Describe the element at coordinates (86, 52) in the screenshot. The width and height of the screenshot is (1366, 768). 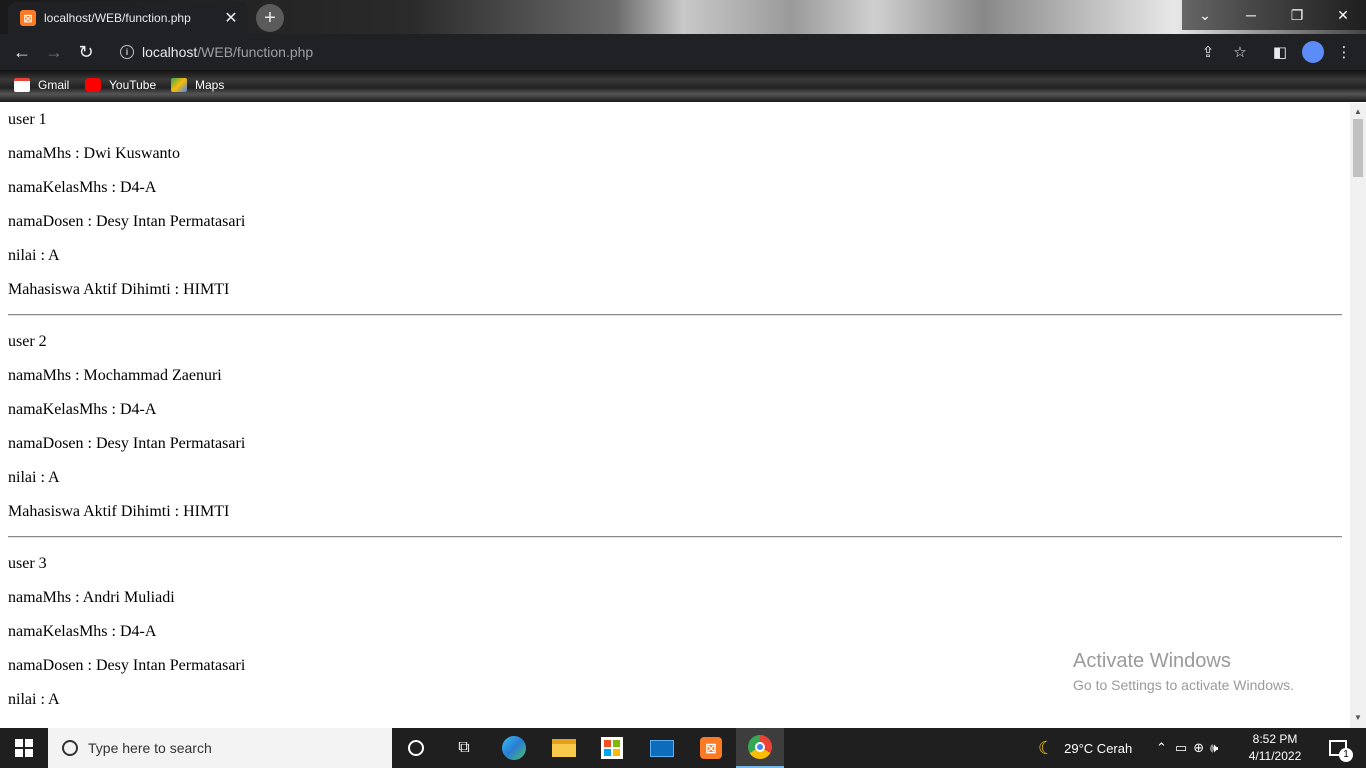
I see `reload-icon: ↻` at that location.